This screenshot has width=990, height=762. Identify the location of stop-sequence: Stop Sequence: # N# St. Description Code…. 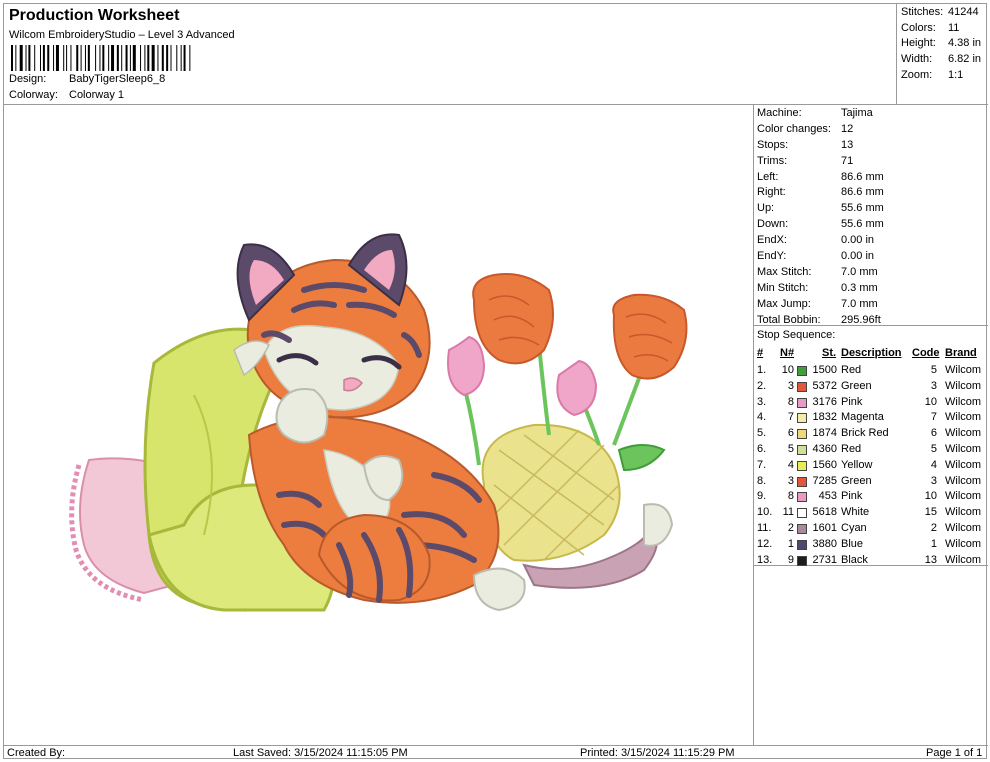
(871, 446).